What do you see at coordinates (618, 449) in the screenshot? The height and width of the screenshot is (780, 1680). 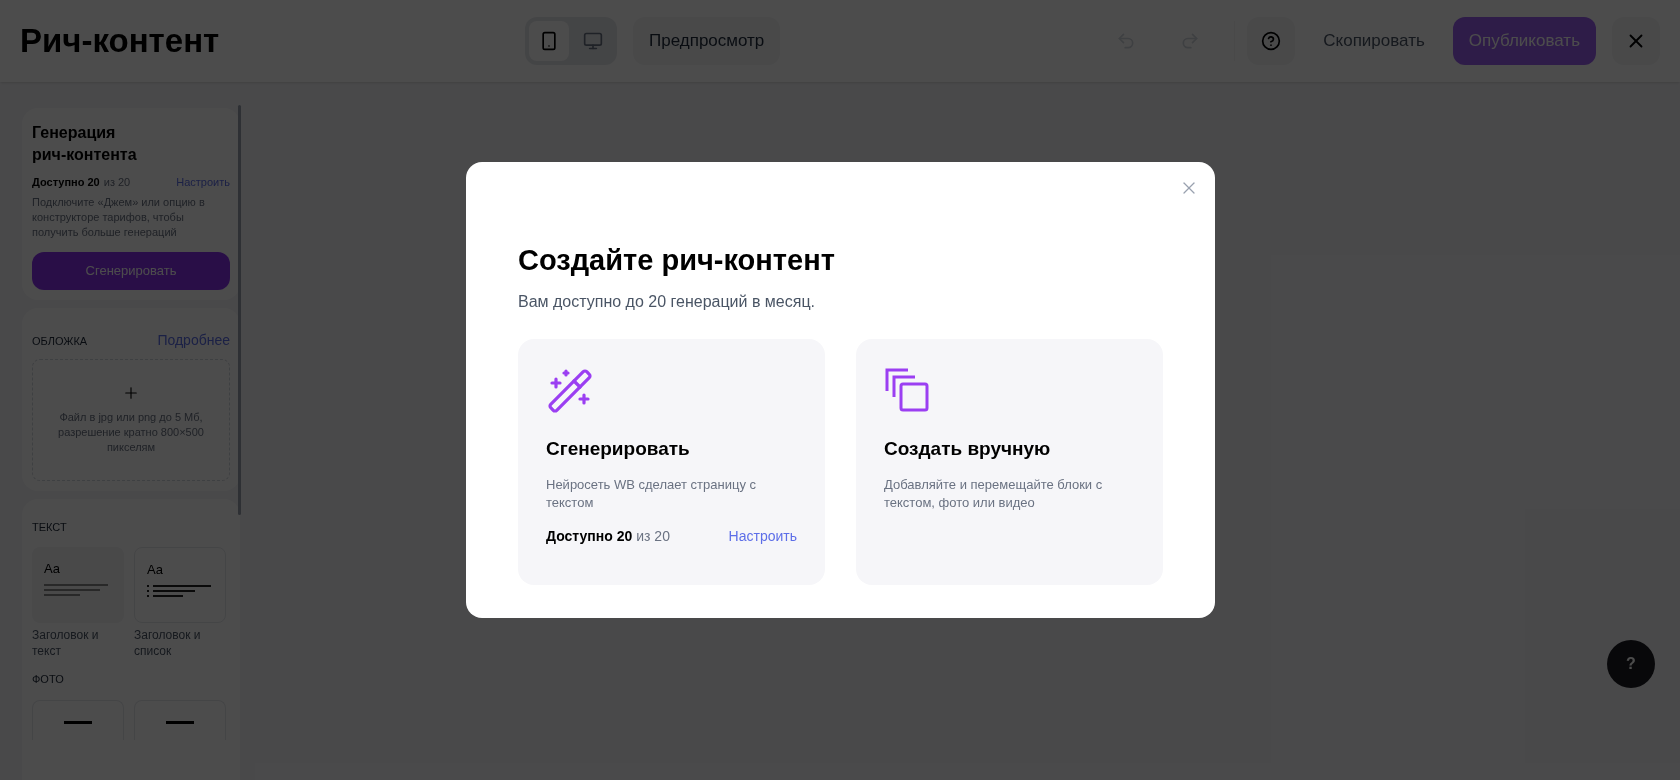 I see `option-title: Сгенерировать` at bounding box center [618, 449].